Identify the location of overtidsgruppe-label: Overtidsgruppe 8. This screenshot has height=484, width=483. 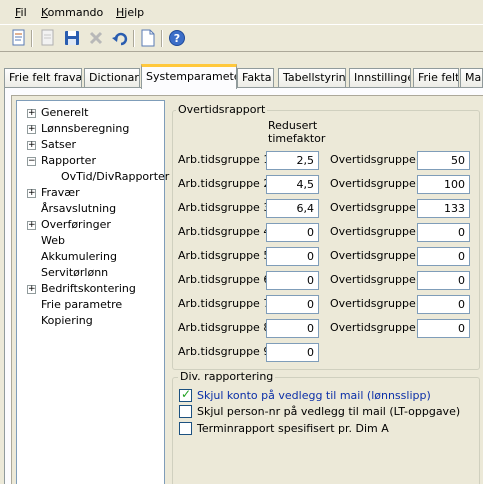
(378, 327).